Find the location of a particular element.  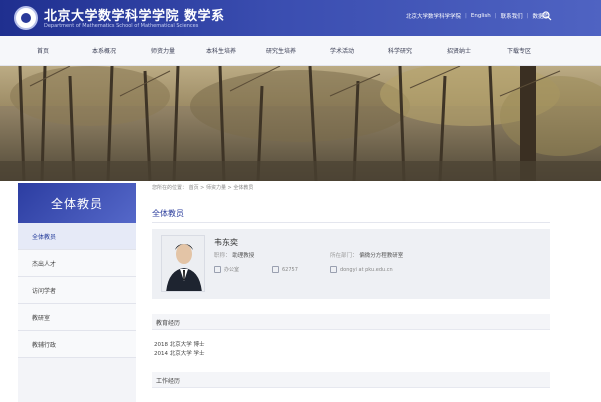

work-section-header: 工作经历 is located at coordinates (351, 380).